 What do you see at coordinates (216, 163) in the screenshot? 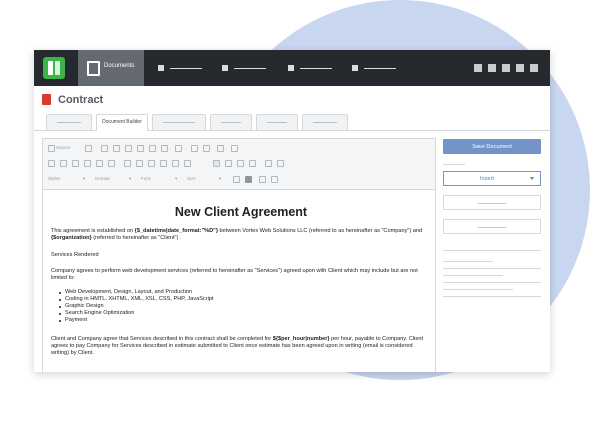
I see `align-left-icon` at bounding box center [216, 163].